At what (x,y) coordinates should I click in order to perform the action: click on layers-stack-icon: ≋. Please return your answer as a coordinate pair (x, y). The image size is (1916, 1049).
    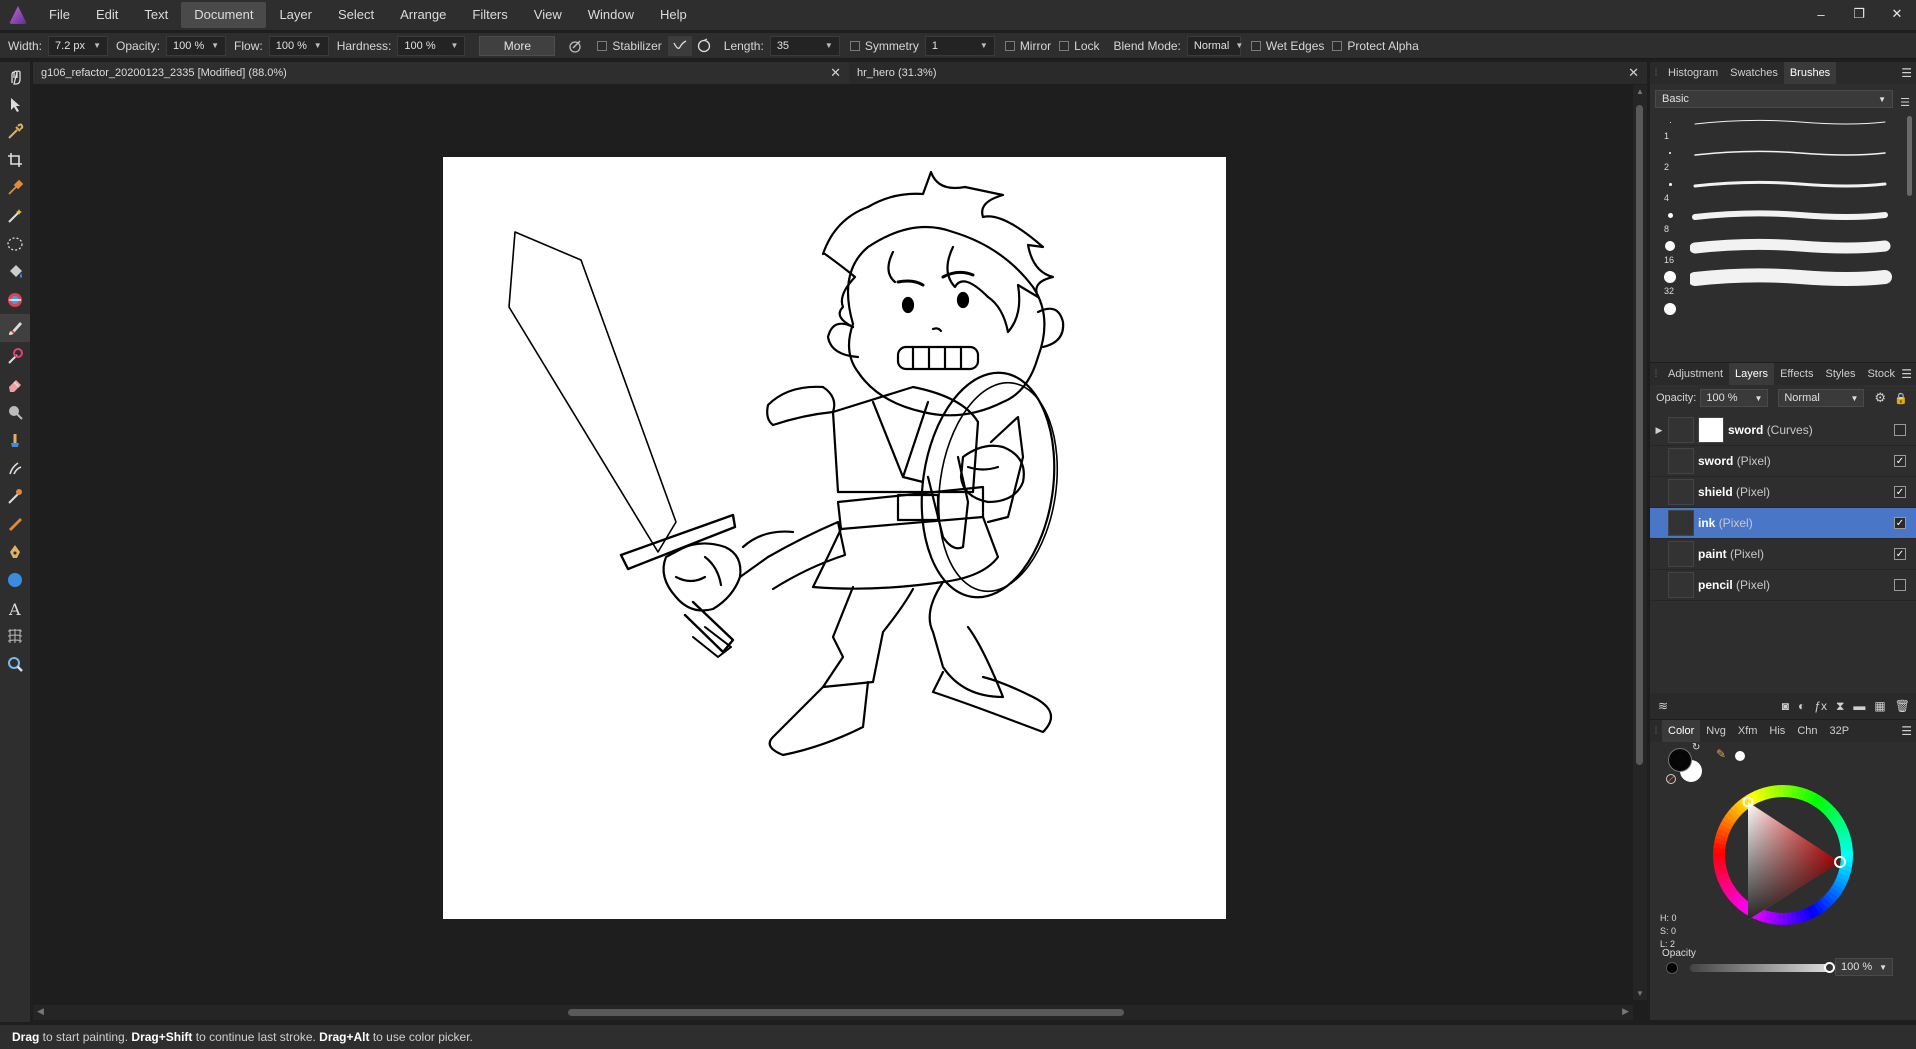
    Looking at the image, I should click on (1663, 706).